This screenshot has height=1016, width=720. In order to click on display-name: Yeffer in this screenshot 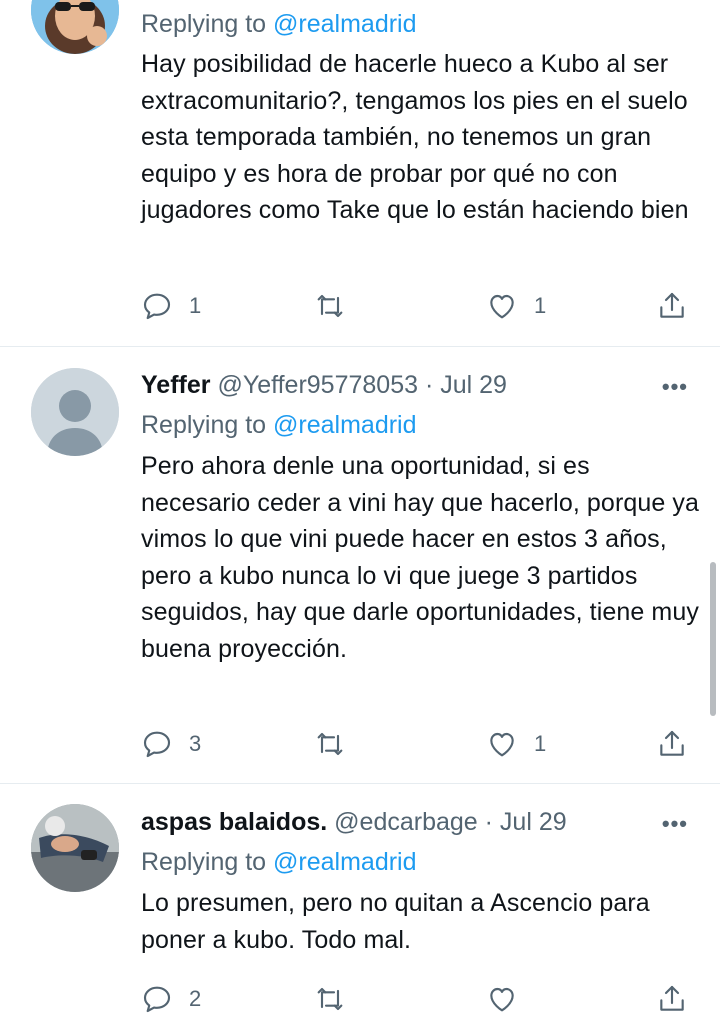, I will do `click(175, 385)`.